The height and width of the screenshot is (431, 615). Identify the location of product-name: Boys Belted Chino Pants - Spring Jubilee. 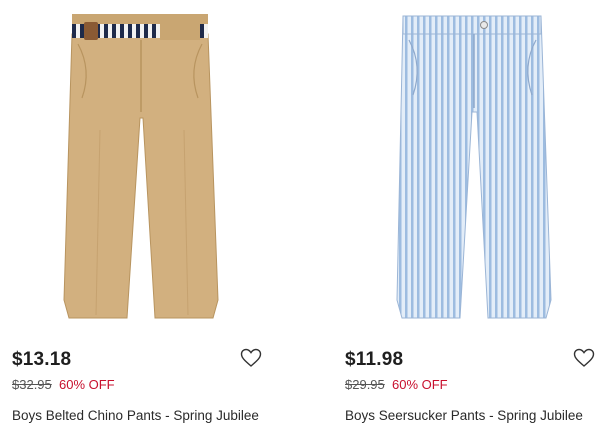
(135, 415).